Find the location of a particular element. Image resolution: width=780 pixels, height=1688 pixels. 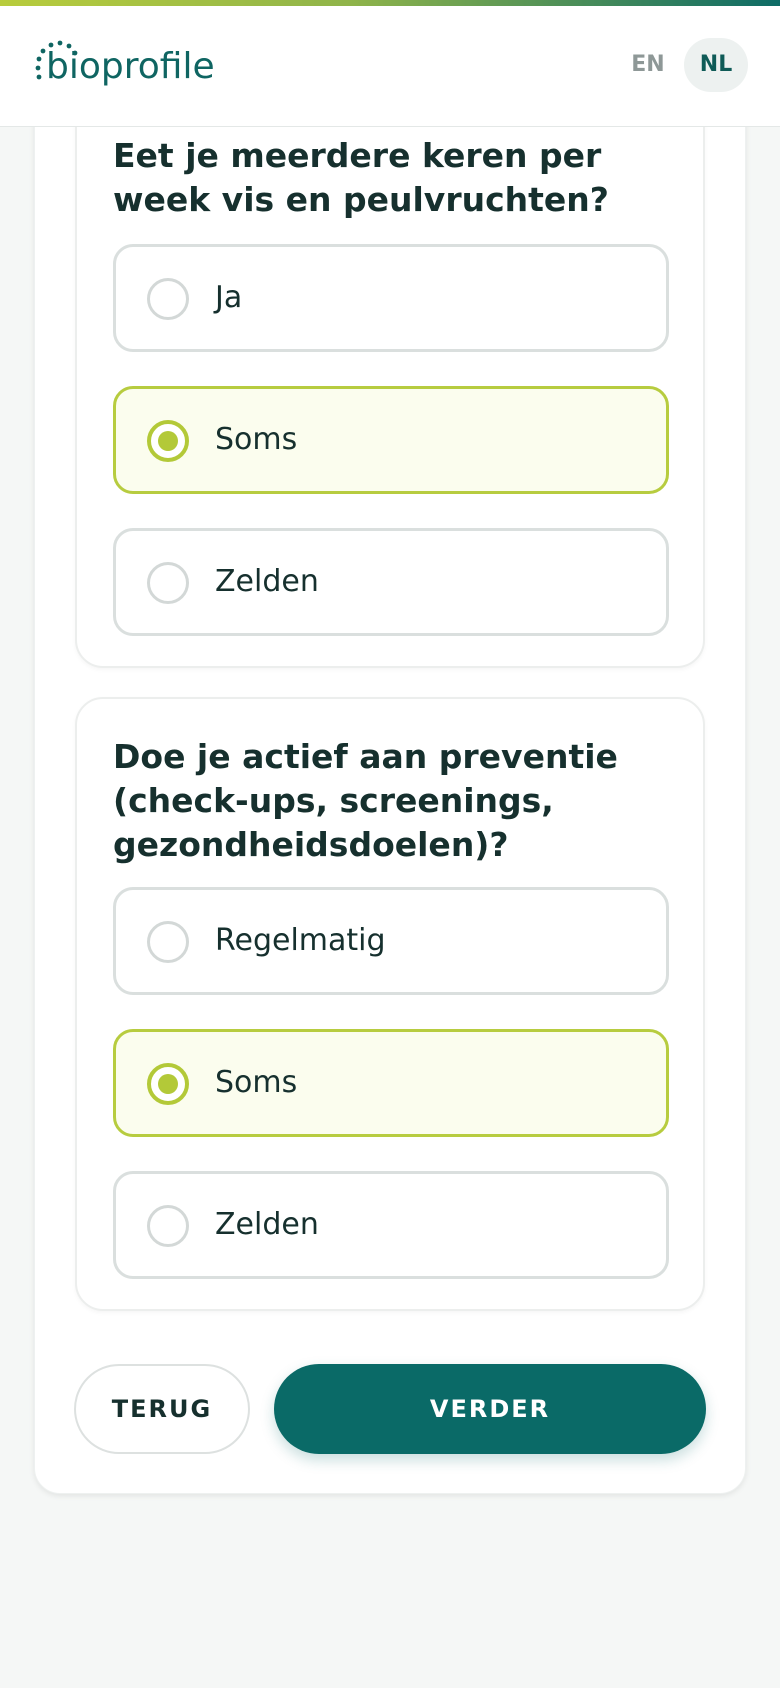

language-en-button: EN is located at coordinates (648, 65).